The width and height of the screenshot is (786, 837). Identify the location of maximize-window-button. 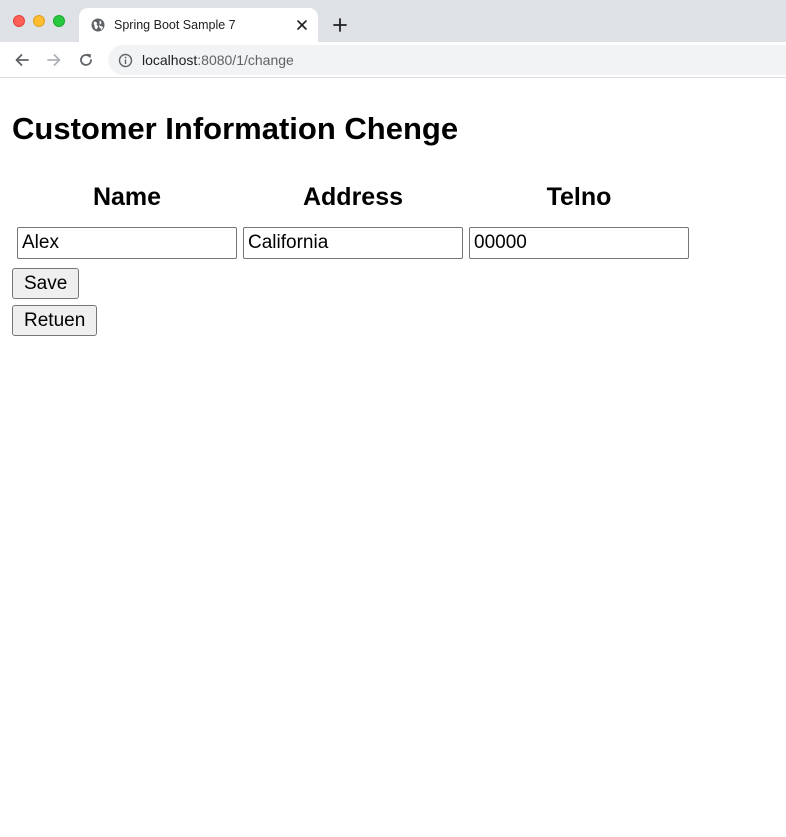
(59, 21).